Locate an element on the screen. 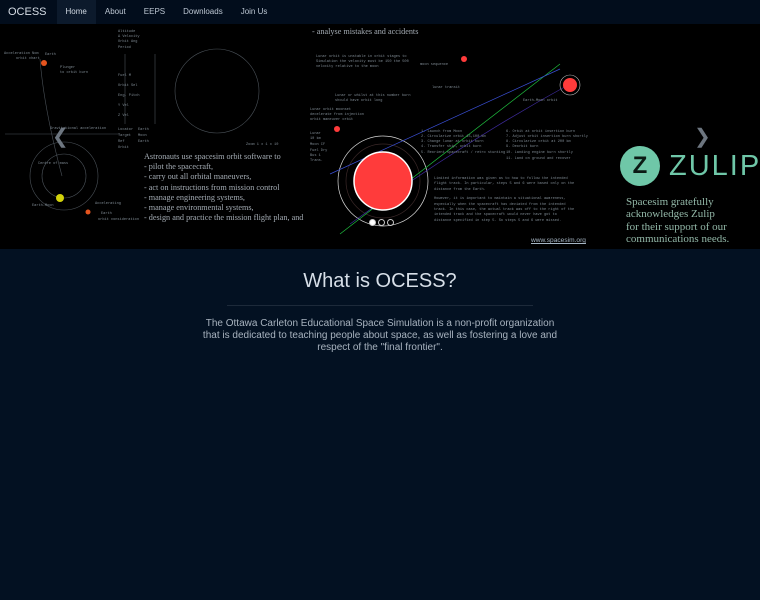 This screenshot has width=760, height=600. svg-text: velocity relative to the moon is located at coordinates (347, 66).